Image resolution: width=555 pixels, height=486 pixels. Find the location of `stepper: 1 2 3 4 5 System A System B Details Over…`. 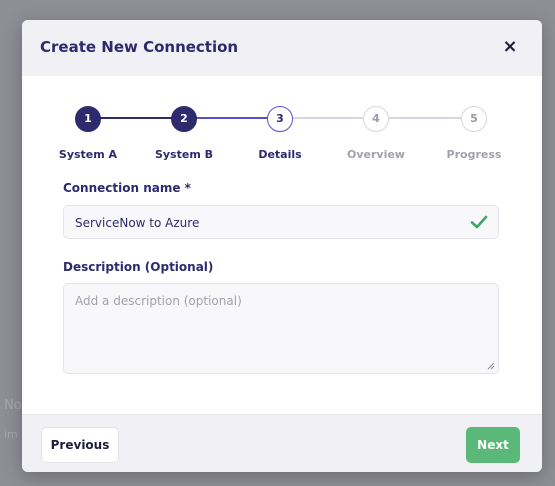

stepper: 1 2 3 4 5 System A System B Details Over… is located at coordinates (282, 132).